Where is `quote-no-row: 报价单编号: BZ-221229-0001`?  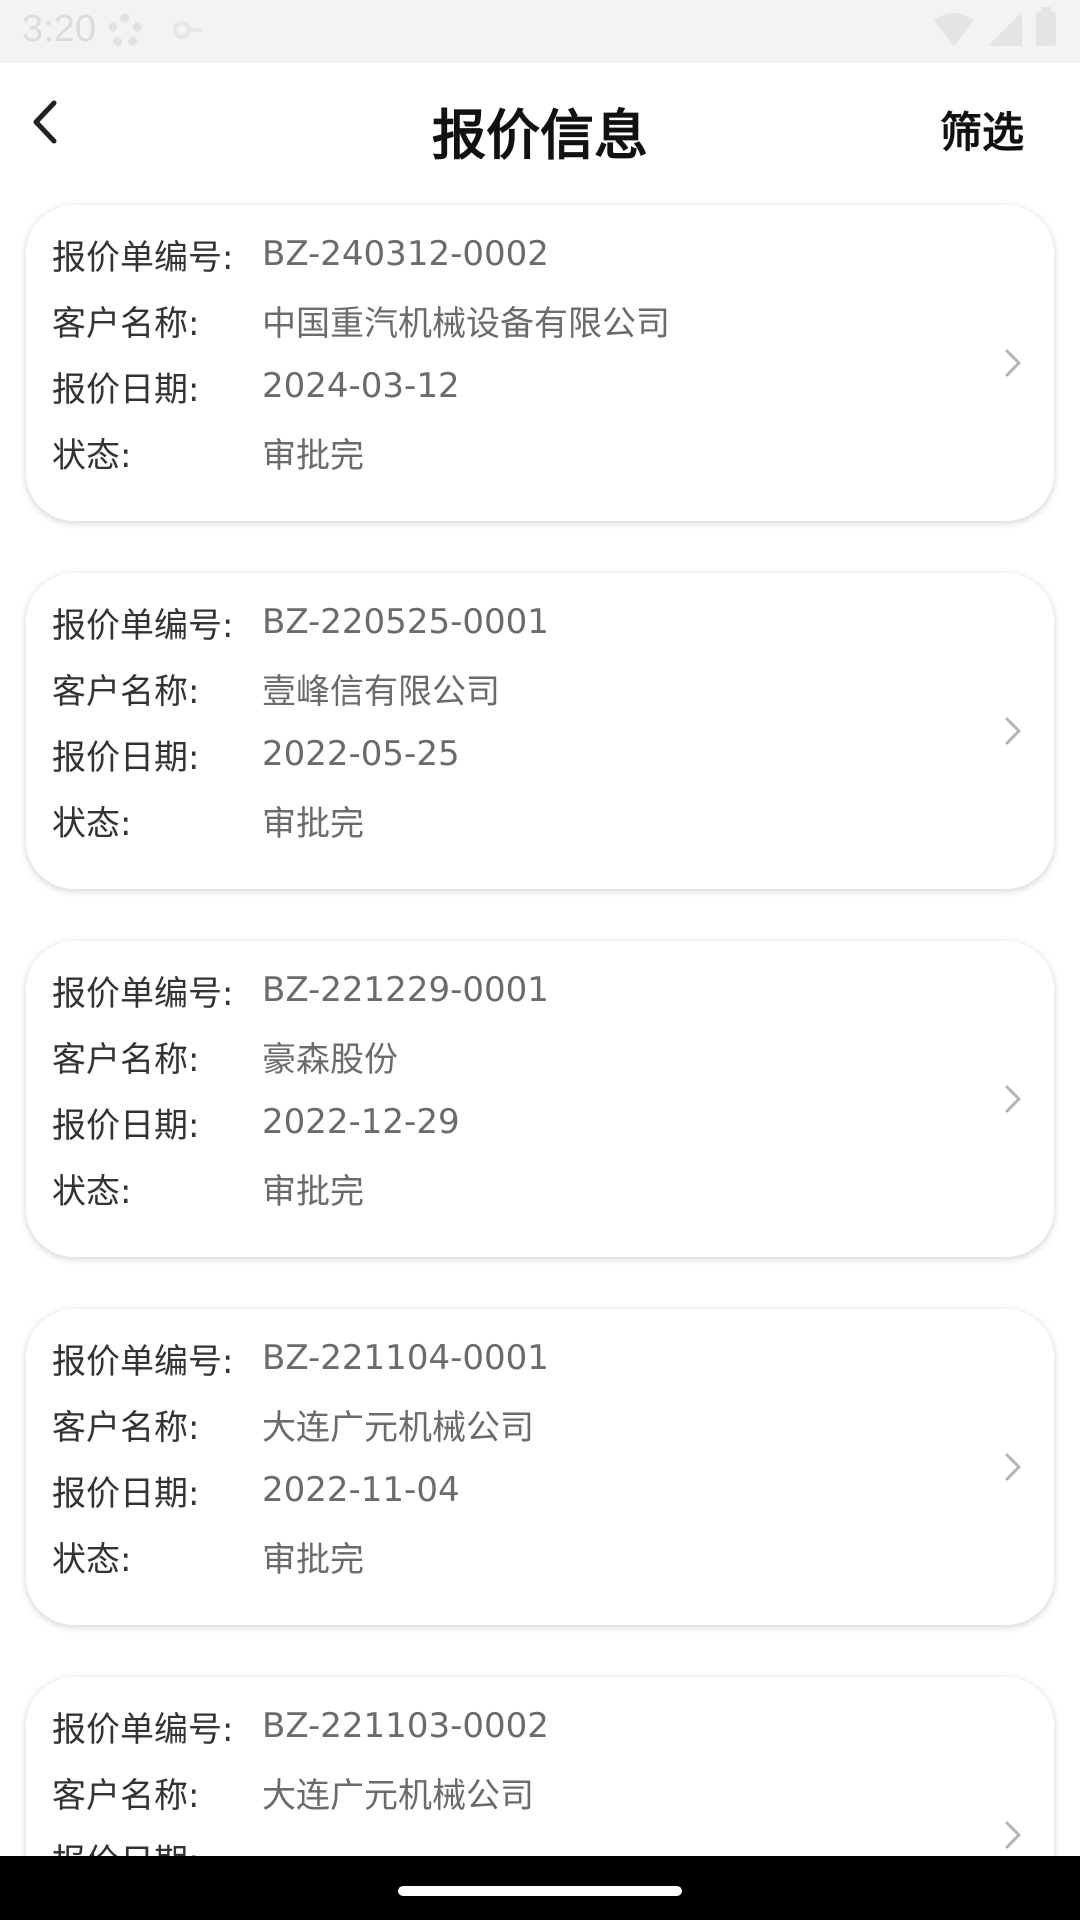 quote-no-row: 报价单编号: BZ-221229-0001 is located at coordinates (300, 990).